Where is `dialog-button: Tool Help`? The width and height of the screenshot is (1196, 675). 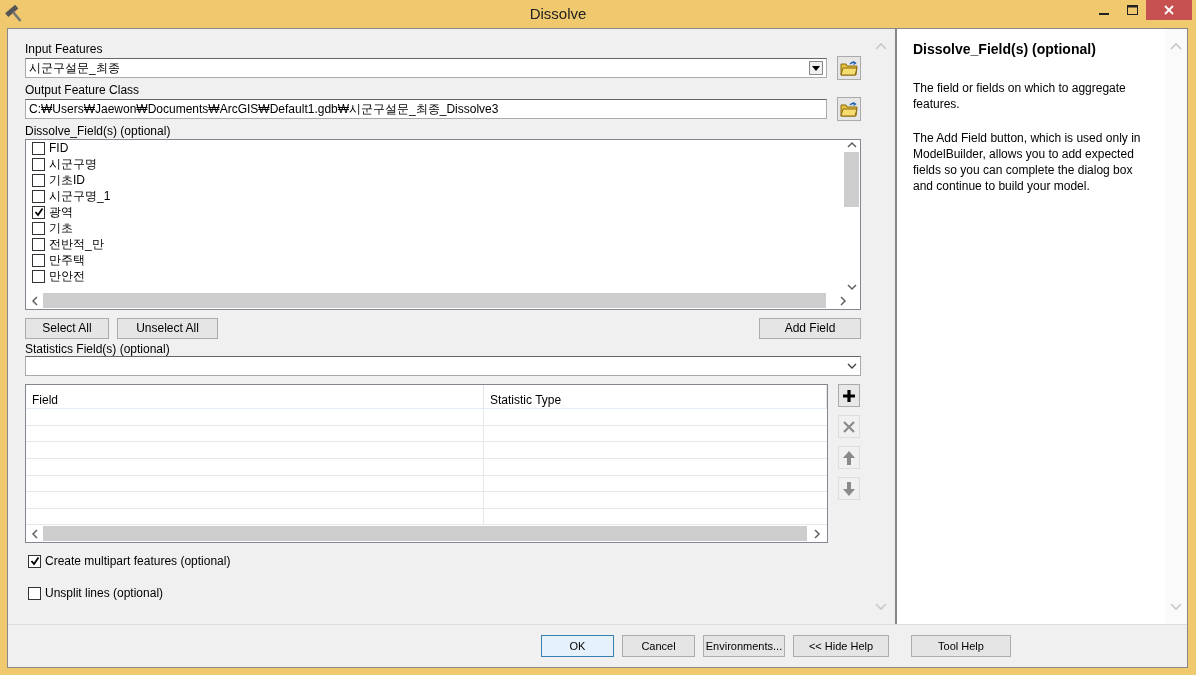
dialog-button: Tool Help is located at coordinates (961, 646).